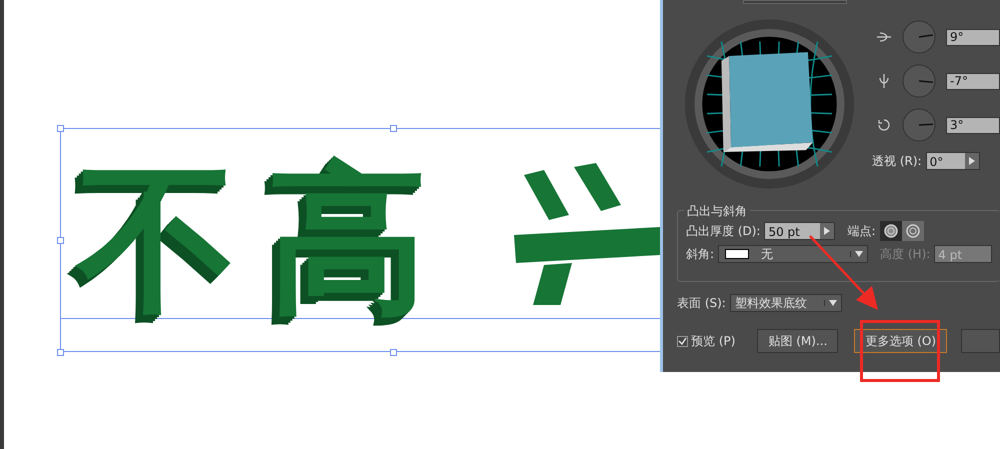 The image size is (1000, 449). Describe the element at coordinates (861, 231) in the screenshot. I see `cap-label: 端点:` at that location.